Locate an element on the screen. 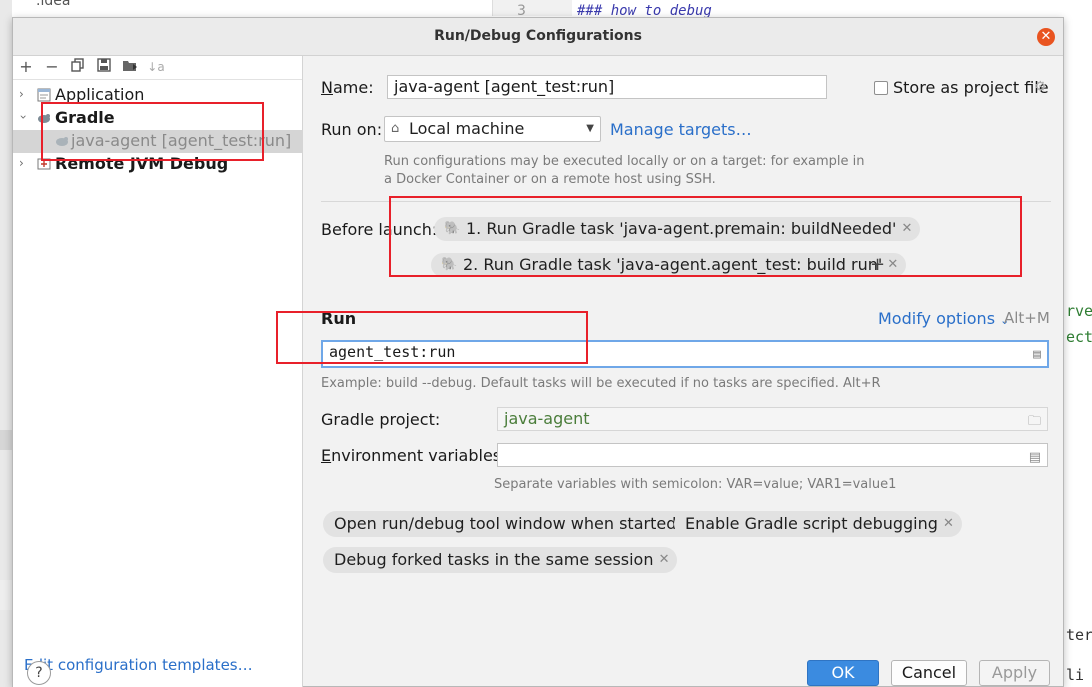  background-code-fragment: rve is located at coordinates (1079, 311).